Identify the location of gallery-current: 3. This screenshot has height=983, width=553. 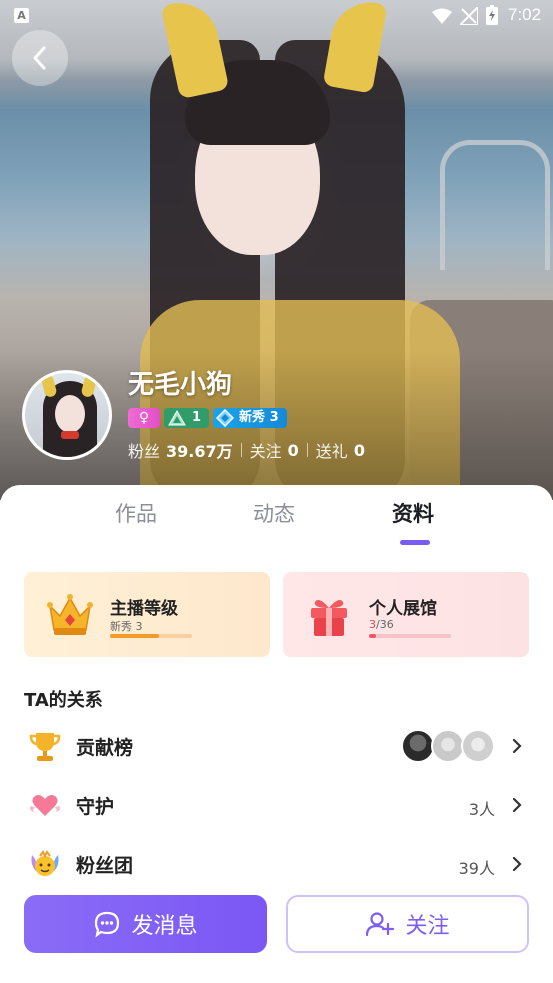
(372, 624).